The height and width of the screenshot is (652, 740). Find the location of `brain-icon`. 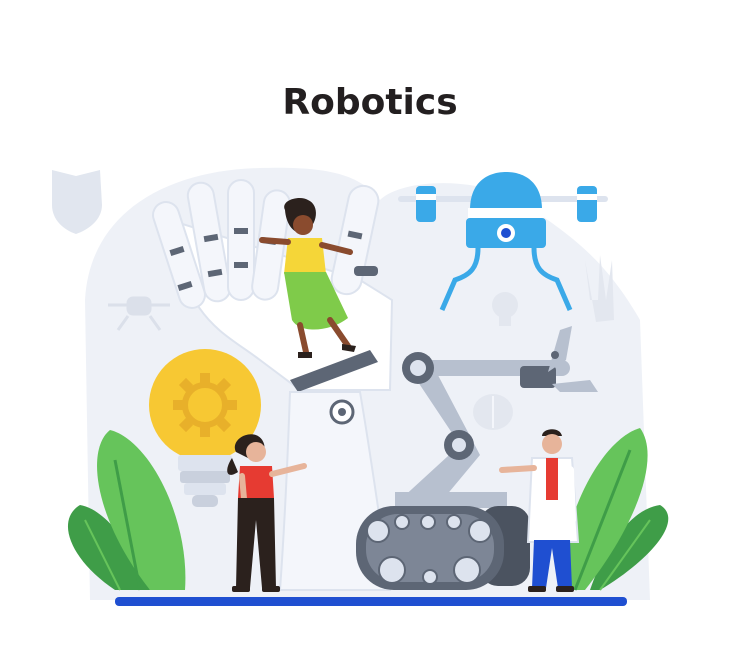

brain-icon is located at coordinates (493, 412).